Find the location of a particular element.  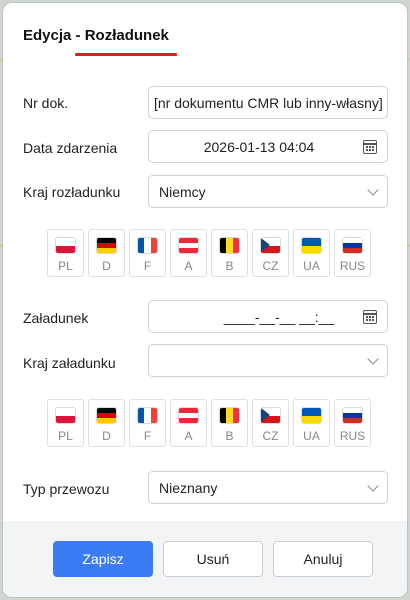

nr-dok-label: Nr dok. is located at coordinates (46, 103).